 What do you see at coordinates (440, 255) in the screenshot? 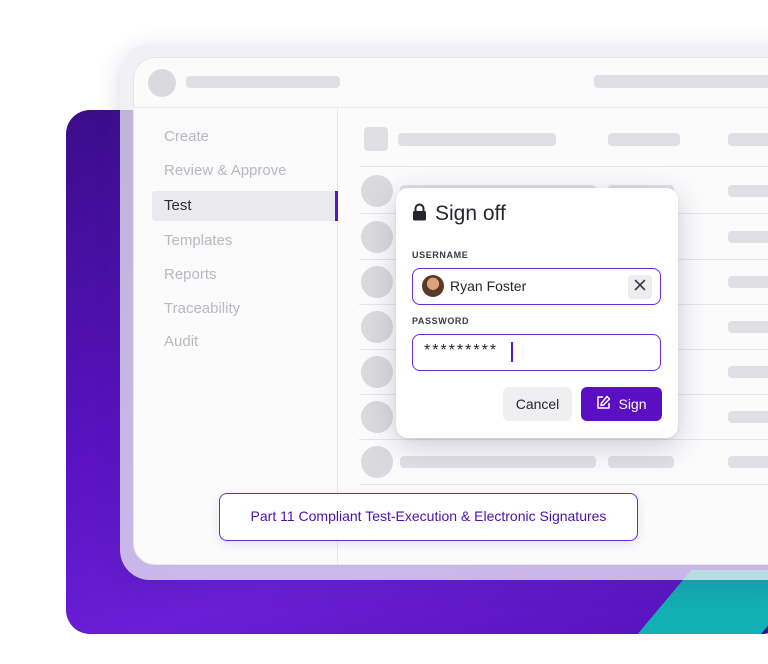
I see `username-label: USERNAME` at bounding box center [440, 255].